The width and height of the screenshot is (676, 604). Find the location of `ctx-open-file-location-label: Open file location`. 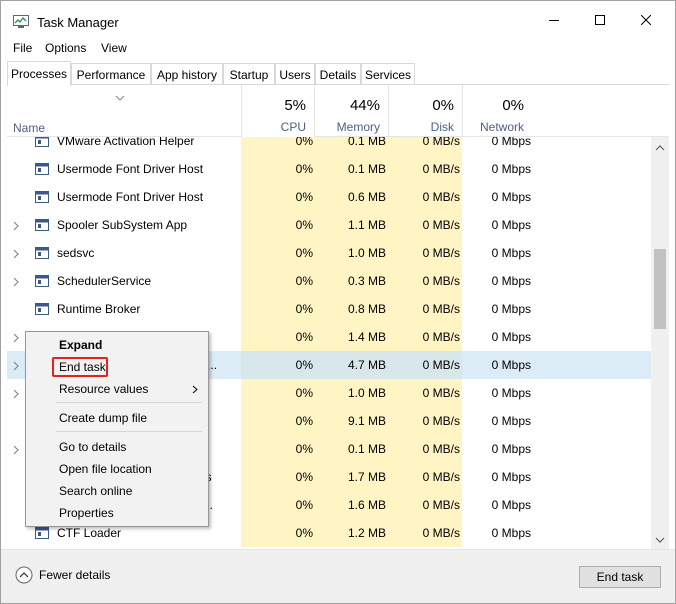

ctx-open-file-location-label: Open file location is located at coordinates (105, 469).